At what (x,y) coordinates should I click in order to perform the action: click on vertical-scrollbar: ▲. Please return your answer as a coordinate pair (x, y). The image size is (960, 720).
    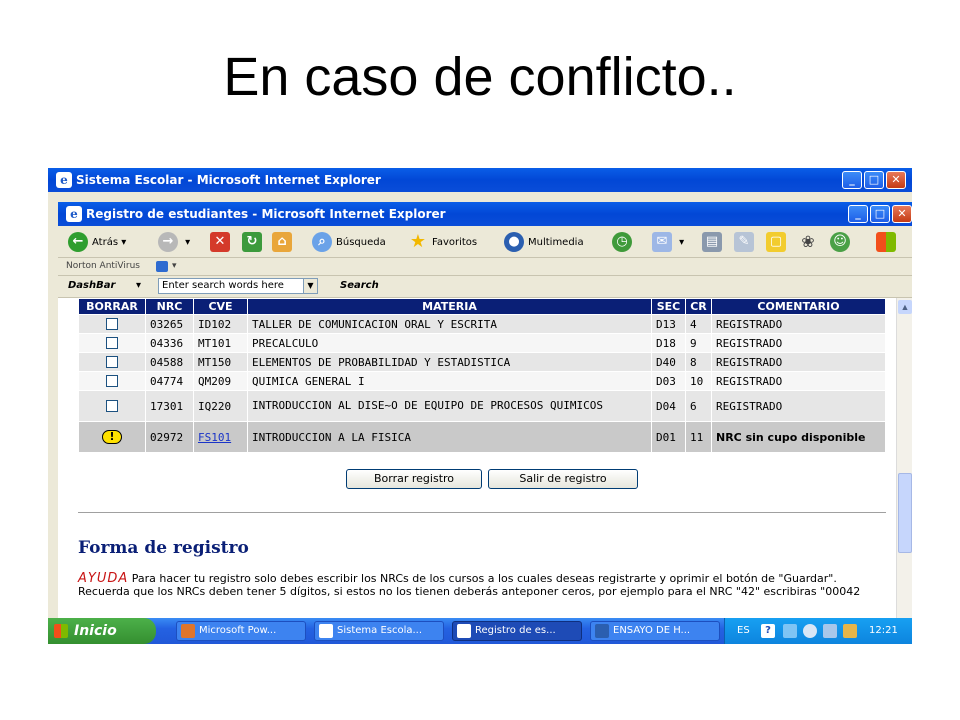
    Looking at the image, I should click on (904, 458).